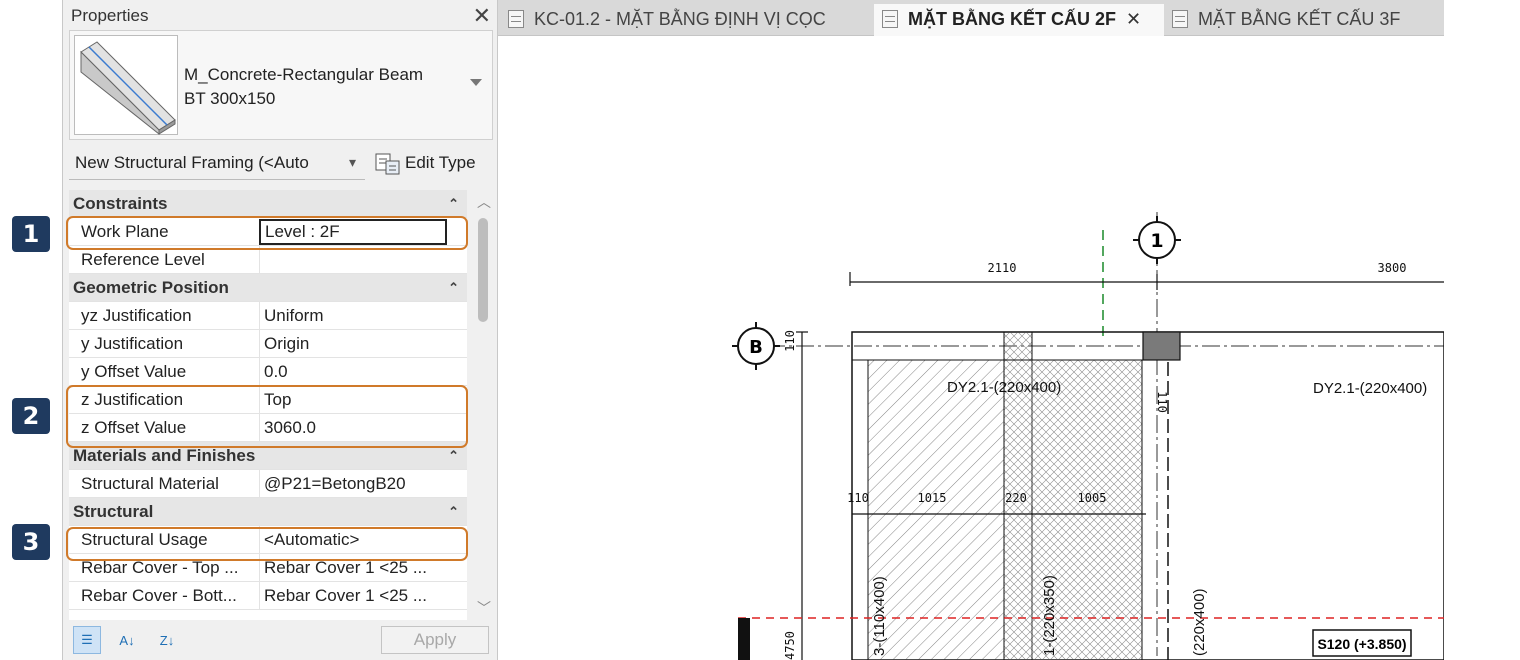 The height and width of the screenshot is (660, 1520). Describe the element at coordinates (1019, 20) in the screenshot. I see `tab-ket-cau-2f: MẶT BẰNG KẾT CẤU 2F ✕` at that location.